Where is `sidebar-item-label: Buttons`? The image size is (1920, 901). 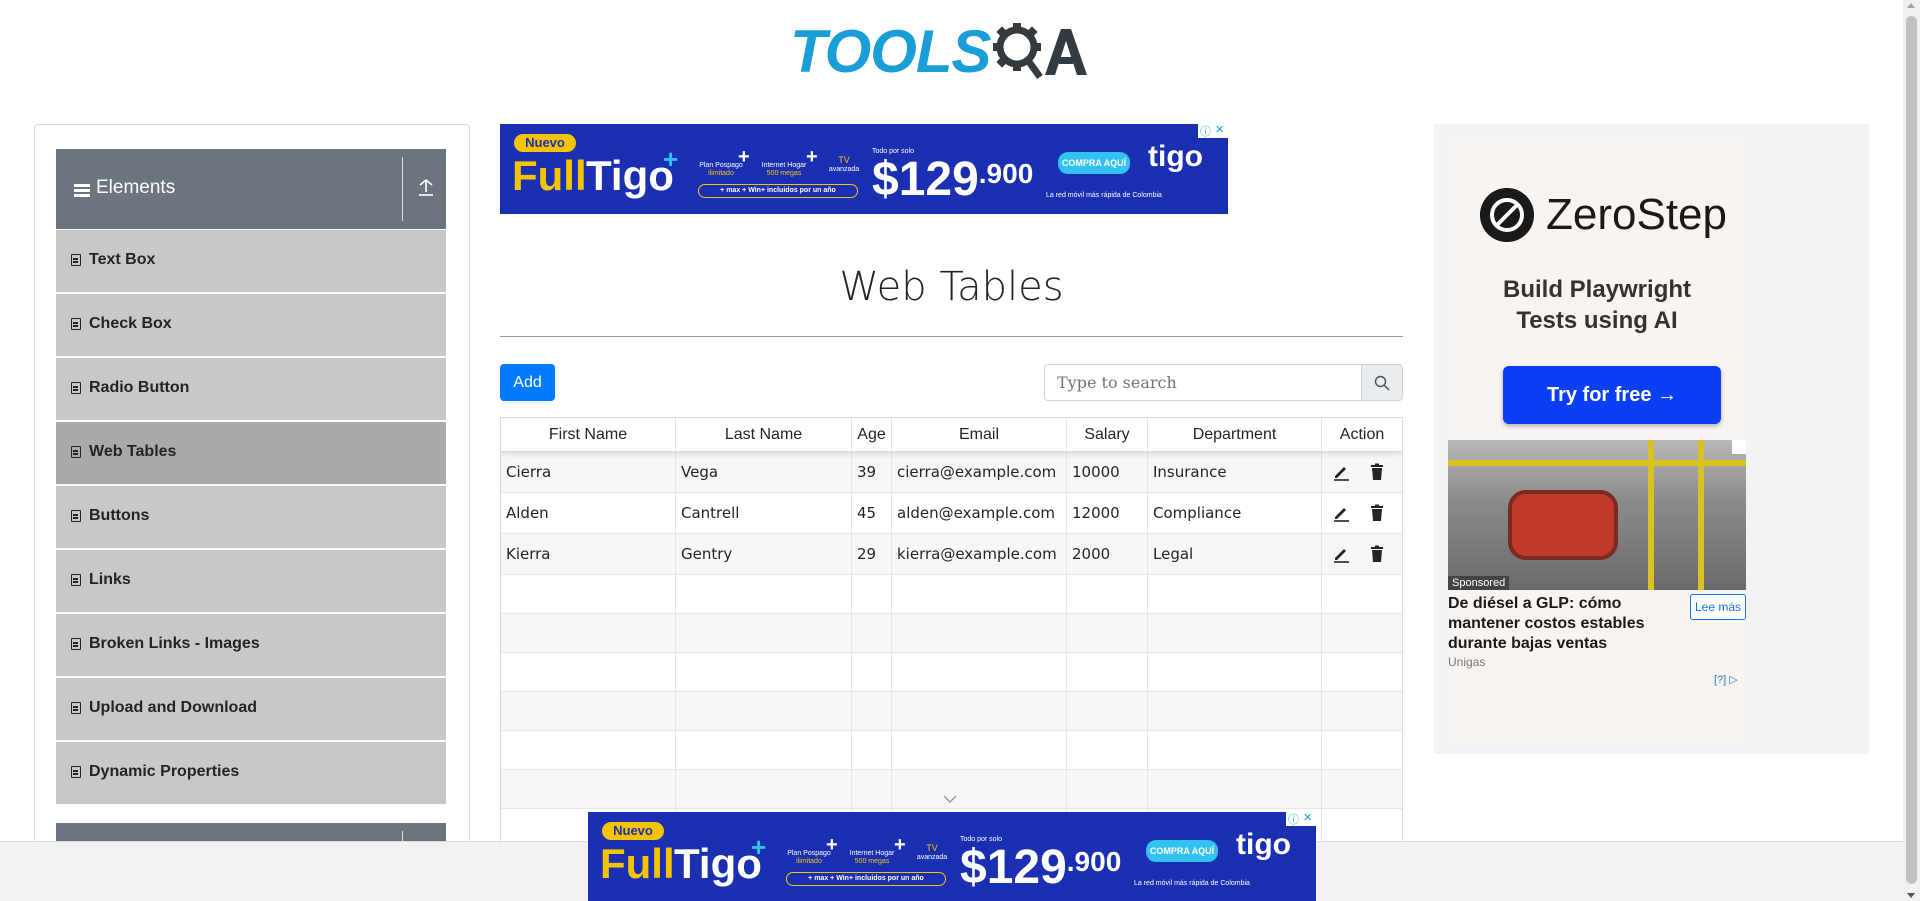 sidebar-item-label: Buttons is located at coordinates (119, 515).